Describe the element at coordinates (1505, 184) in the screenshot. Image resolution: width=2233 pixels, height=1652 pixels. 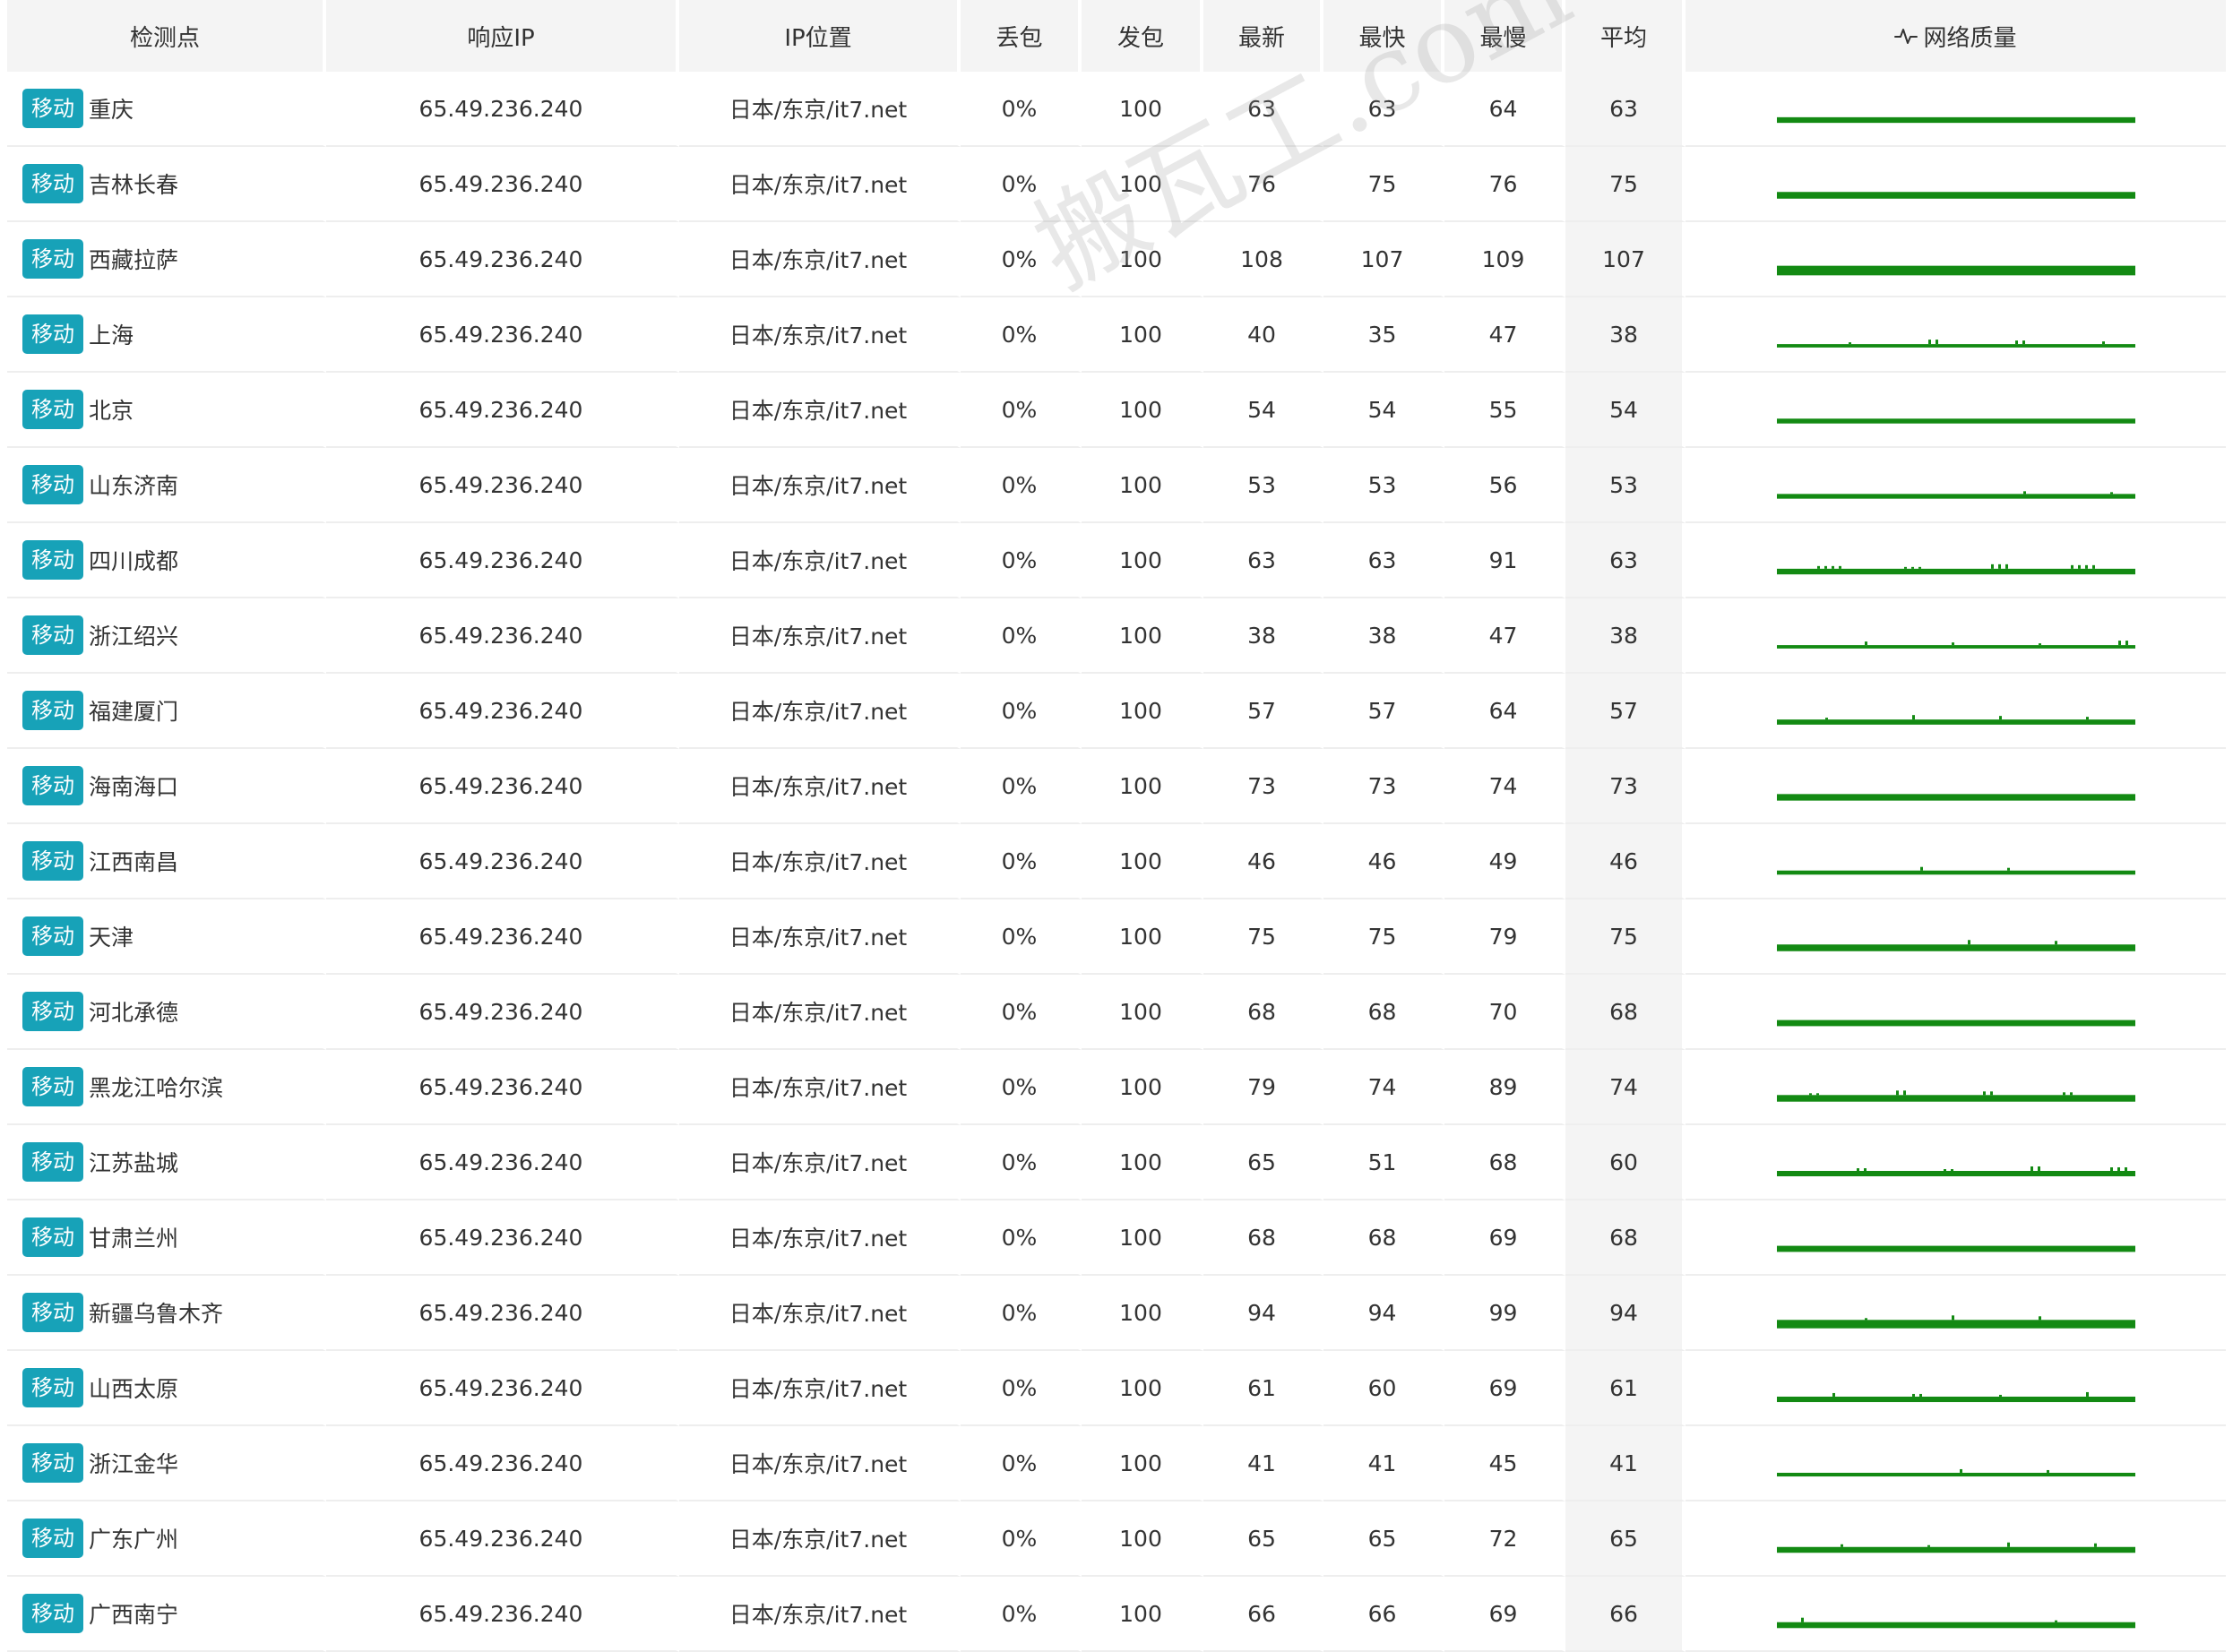
I see `slowest-cell: 76` at that location.